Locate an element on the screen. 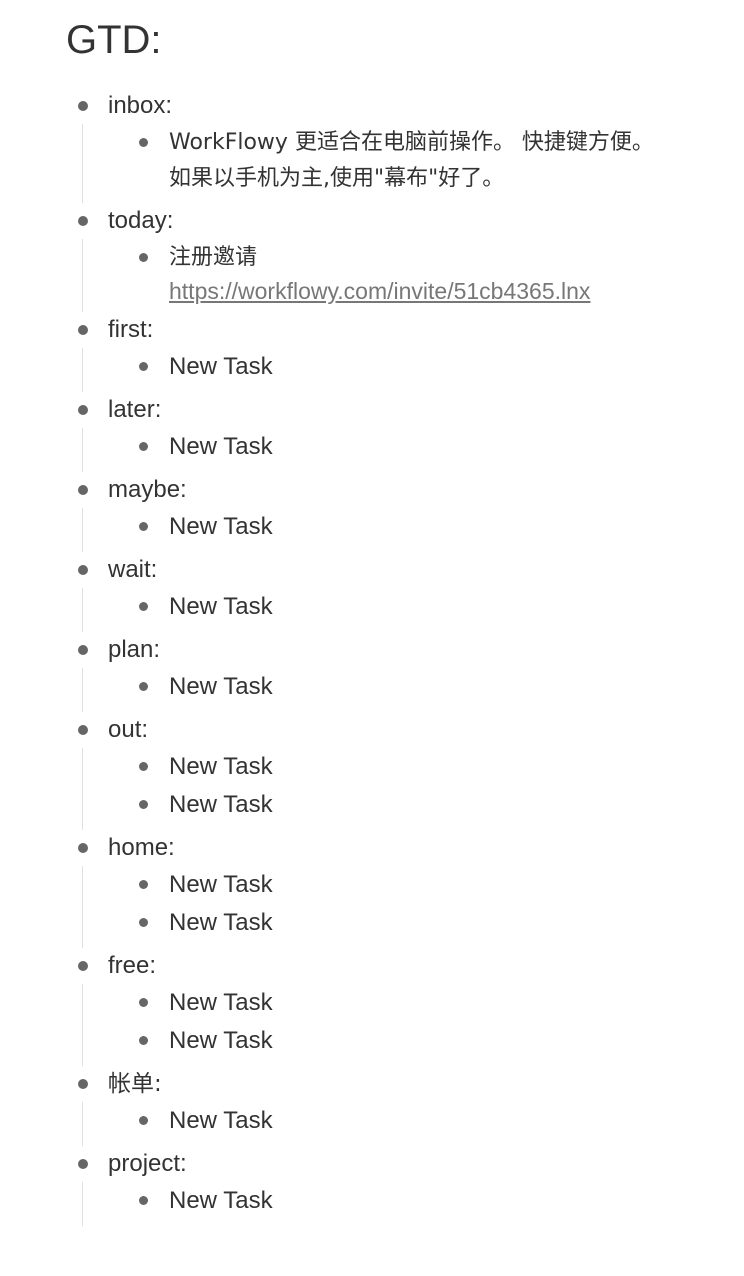 This screenshot has height=1276, width=744. outline-item-label: 帐单: is located at coordinates (135, 1084).